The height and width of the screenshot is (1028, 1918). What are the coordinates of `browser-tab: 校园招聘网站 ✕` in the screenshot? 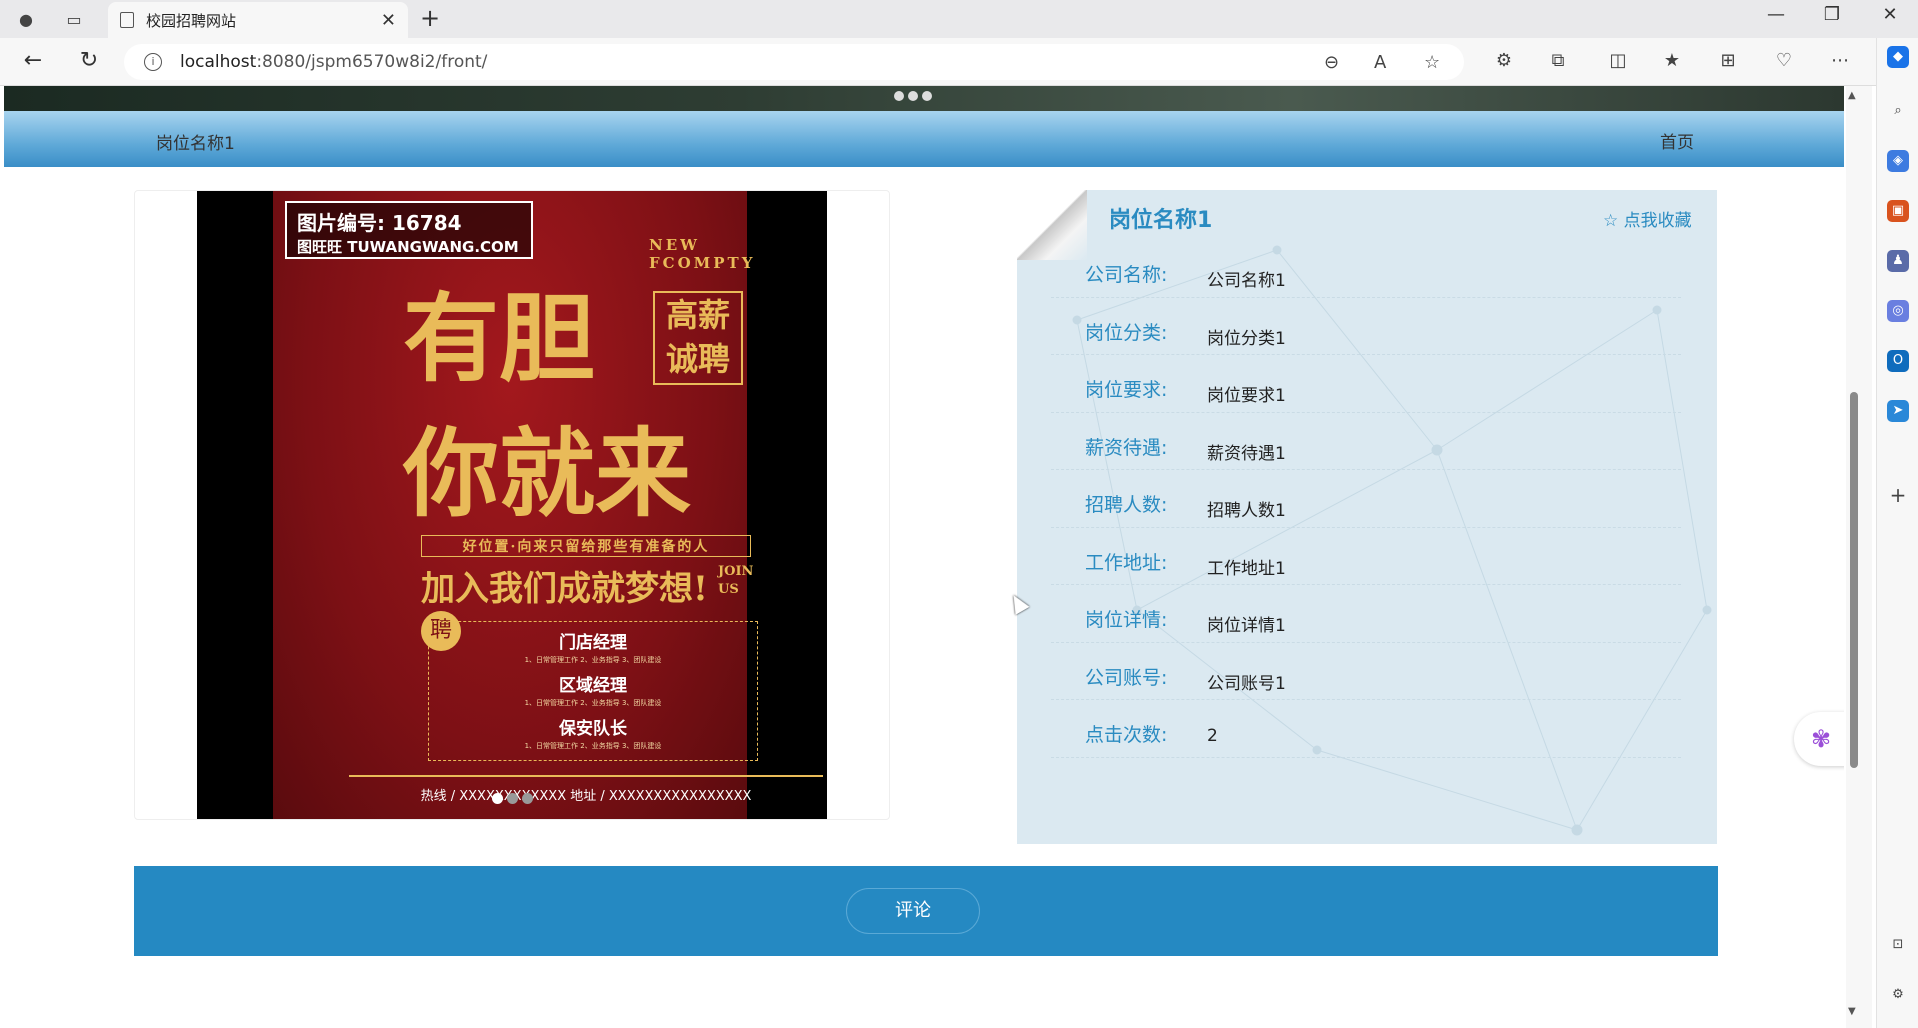 It's located at (258, 20).